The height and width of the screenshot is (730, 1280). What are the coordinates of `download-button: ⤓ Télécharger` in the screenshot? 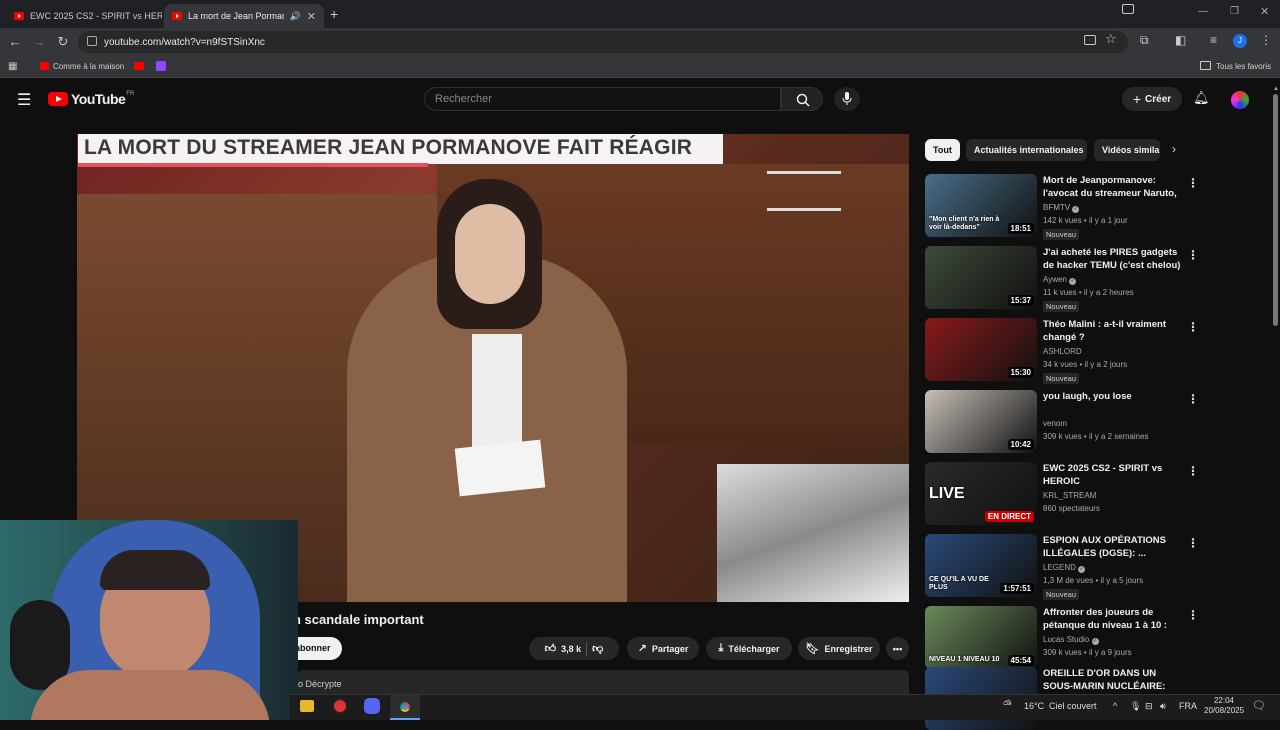 It's located at (749, 648).